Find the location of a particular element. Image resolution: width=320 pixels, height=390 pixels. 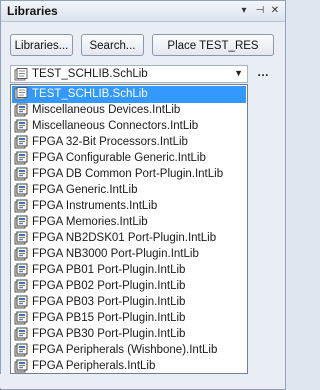

library-list-item: FPGA DB Common Port-Plugin.IntLib is located at coordinates (129, 174).